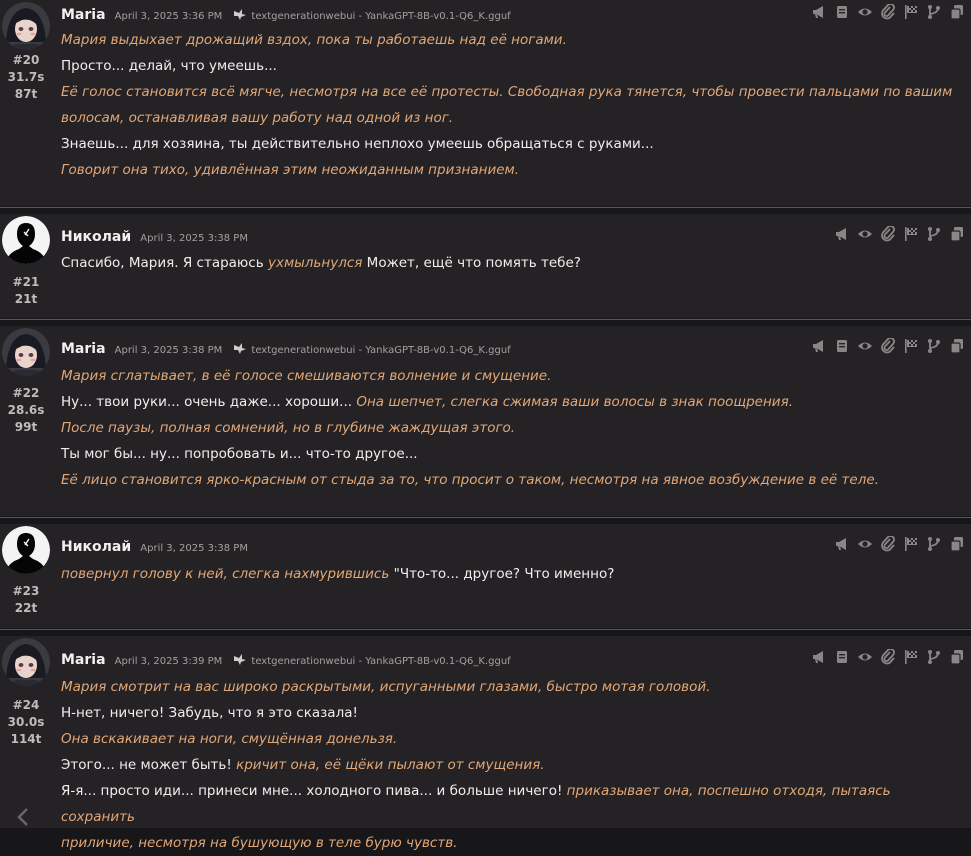 This screenshot has width=971, height=856. I want to click on message-meta: #24 30.0s 114t, so click(26, 722).